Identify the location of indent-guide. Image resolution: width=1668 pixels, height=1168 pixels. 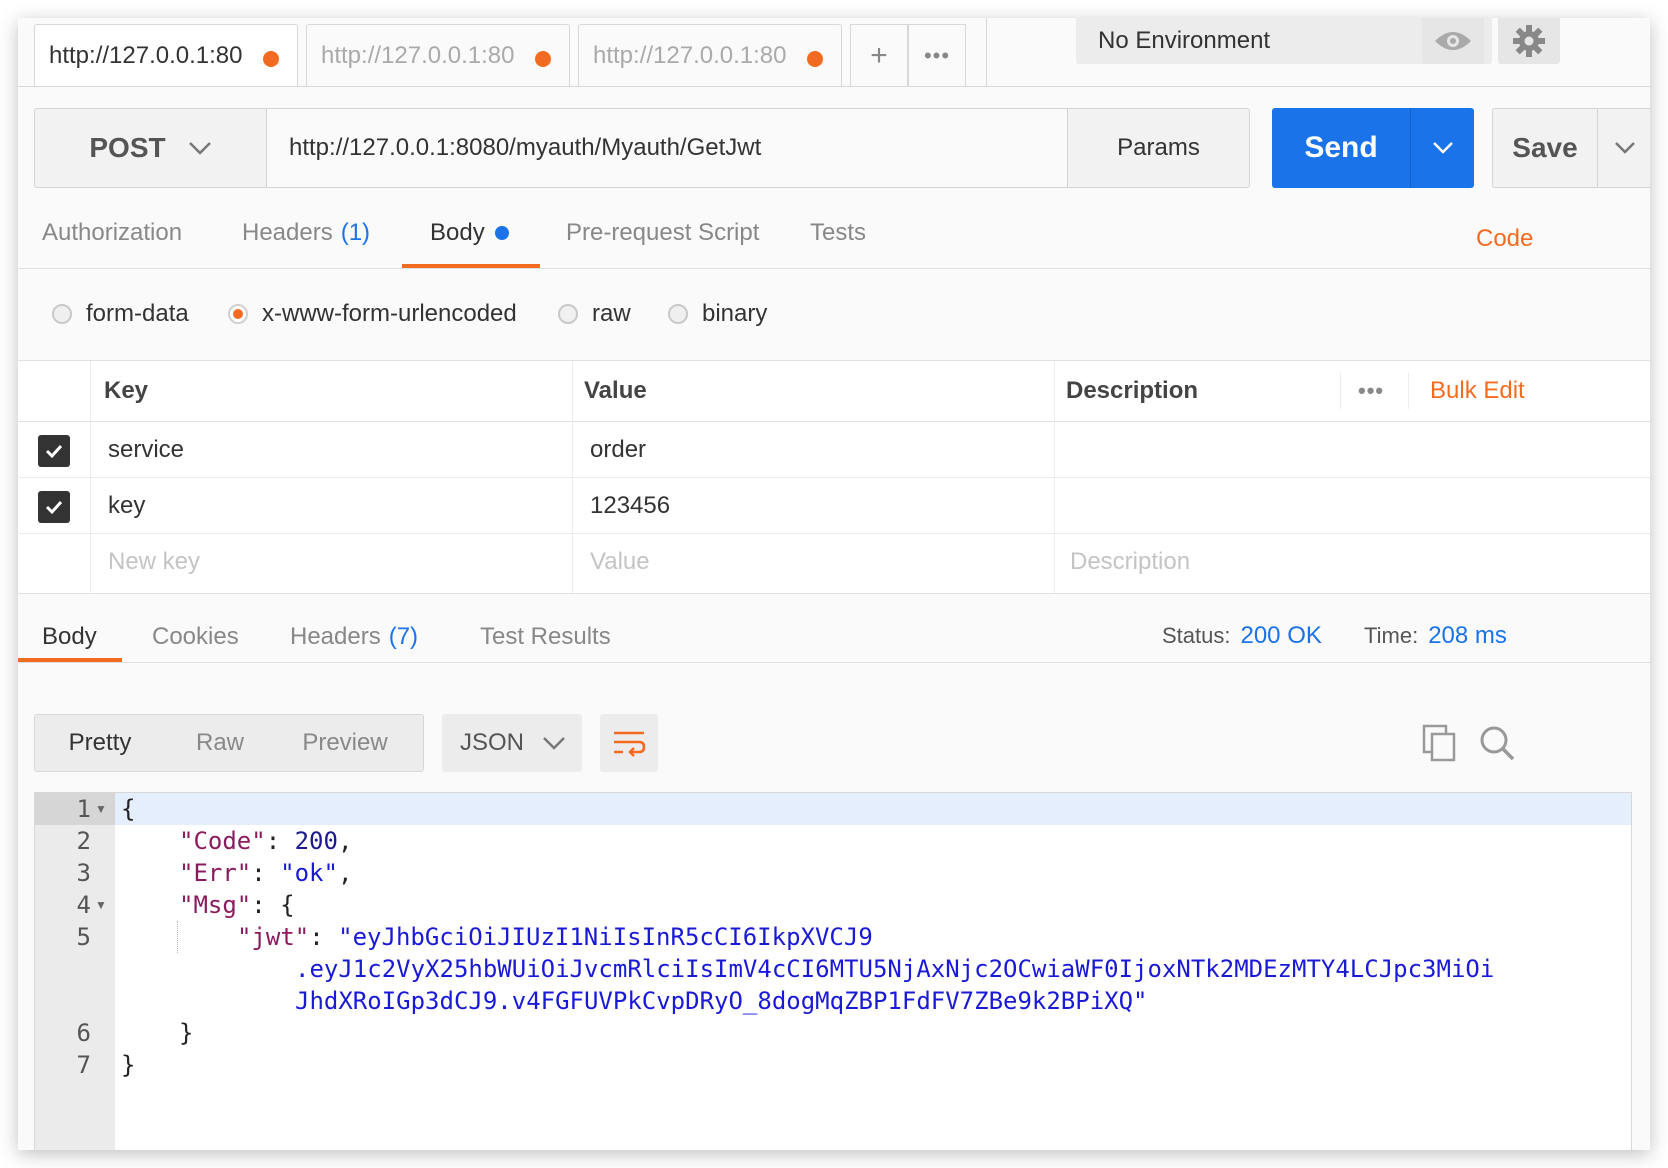
(177, 937).